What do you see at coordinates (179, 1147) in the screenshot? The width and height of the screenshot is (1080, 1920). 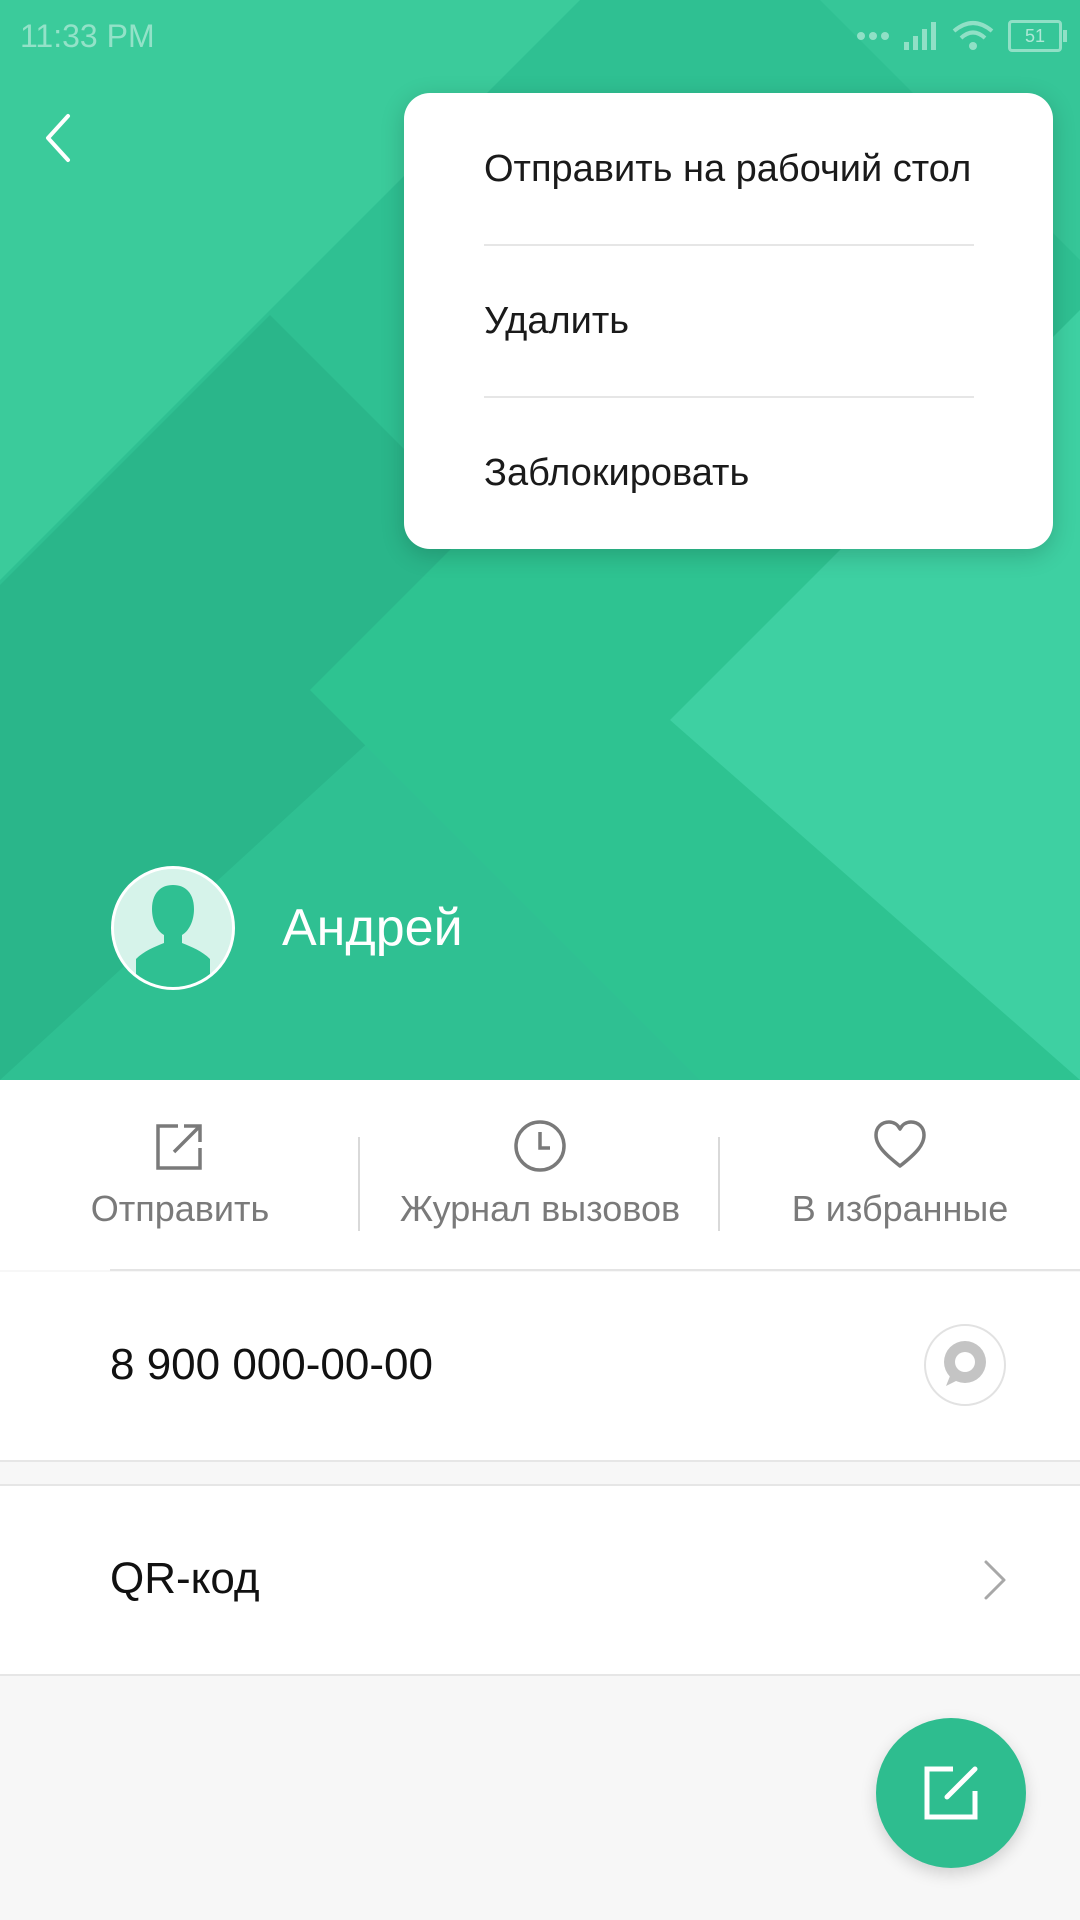 I see `share-icon` at bounding box center [179, 1147].